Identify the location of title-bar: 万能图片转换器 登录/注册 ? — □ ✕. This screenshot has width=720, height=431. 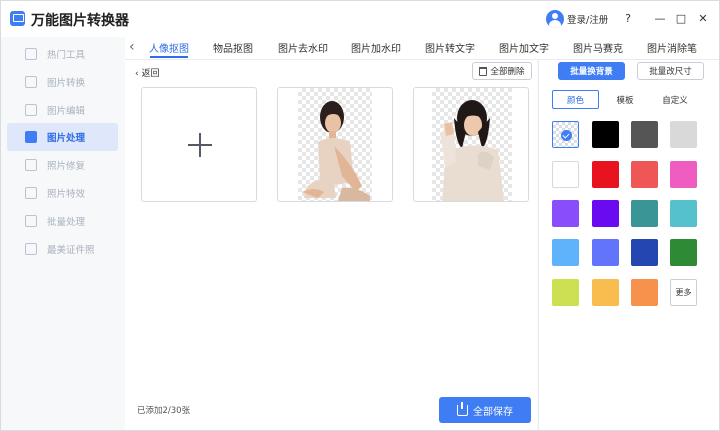
(360, 19).